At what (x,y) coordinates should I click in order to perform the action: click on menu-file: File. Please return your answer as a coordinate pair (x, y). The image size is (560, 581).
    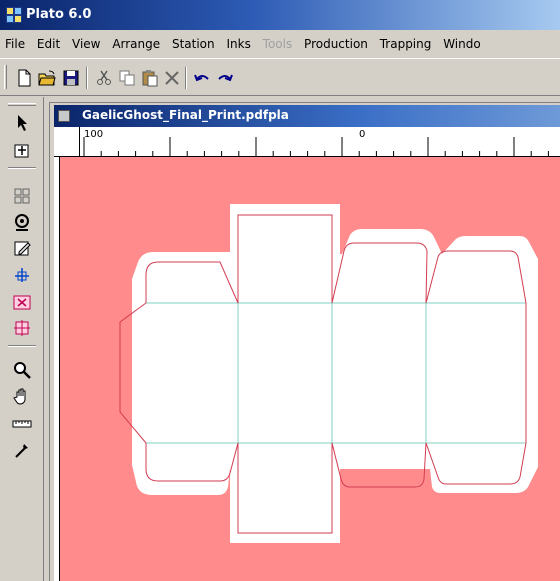
    Looking at the image, I should click on (14, 44).